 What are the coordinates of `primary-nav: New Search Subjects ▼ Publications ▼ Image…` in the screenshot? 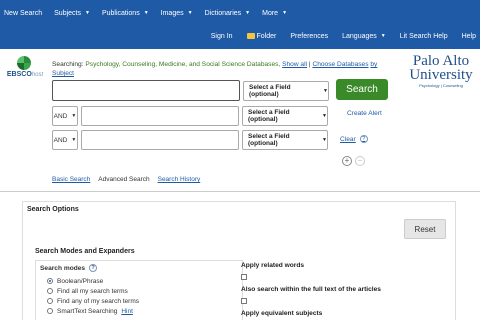 It's located at (149, 13).